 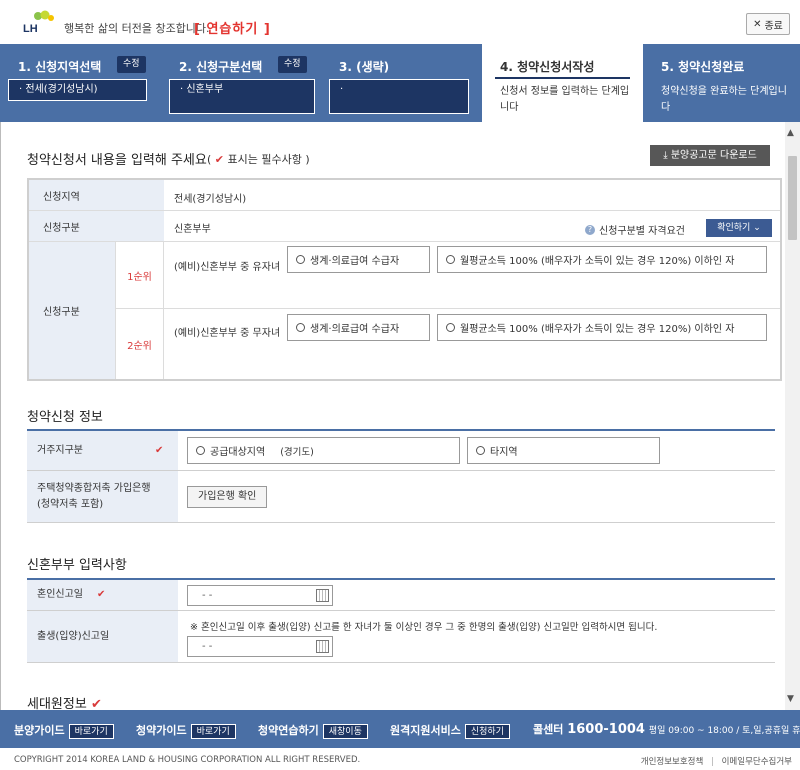 What do you see at coordinates (38, 22) in the screenshot?
I see `lh-logo: LH` at bounding box center [38, 22].